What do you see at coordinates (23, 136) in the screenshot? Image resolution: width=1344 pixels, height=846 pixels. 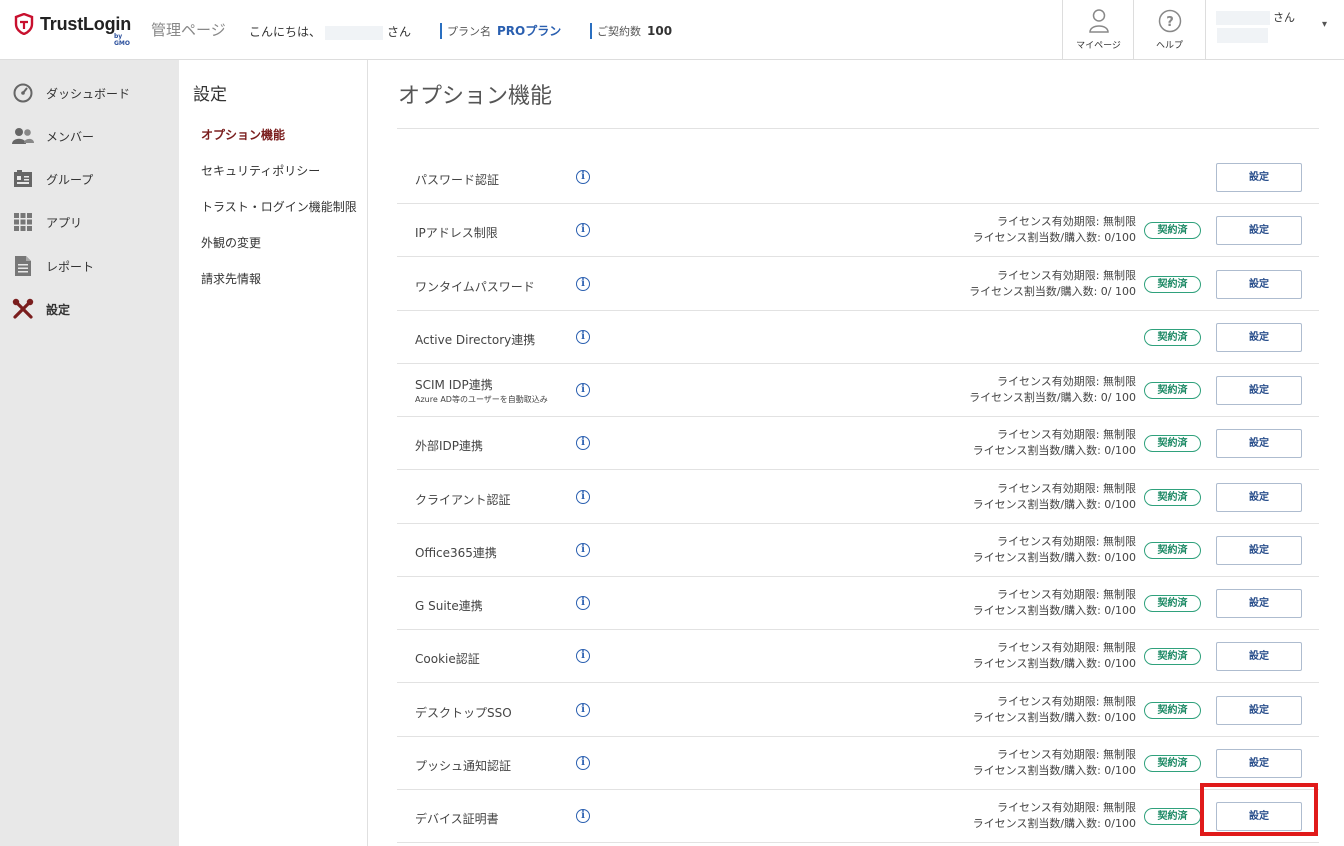 I see `members-icon` at bounding box center [23, 136].